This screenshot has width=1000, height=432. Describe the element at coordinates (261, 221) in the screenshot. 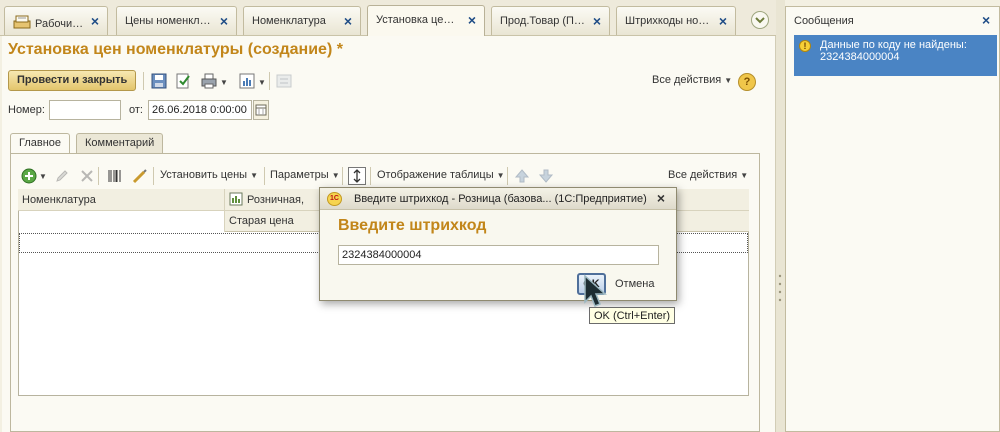

I see `column-old-price: Старая цена` at that location.